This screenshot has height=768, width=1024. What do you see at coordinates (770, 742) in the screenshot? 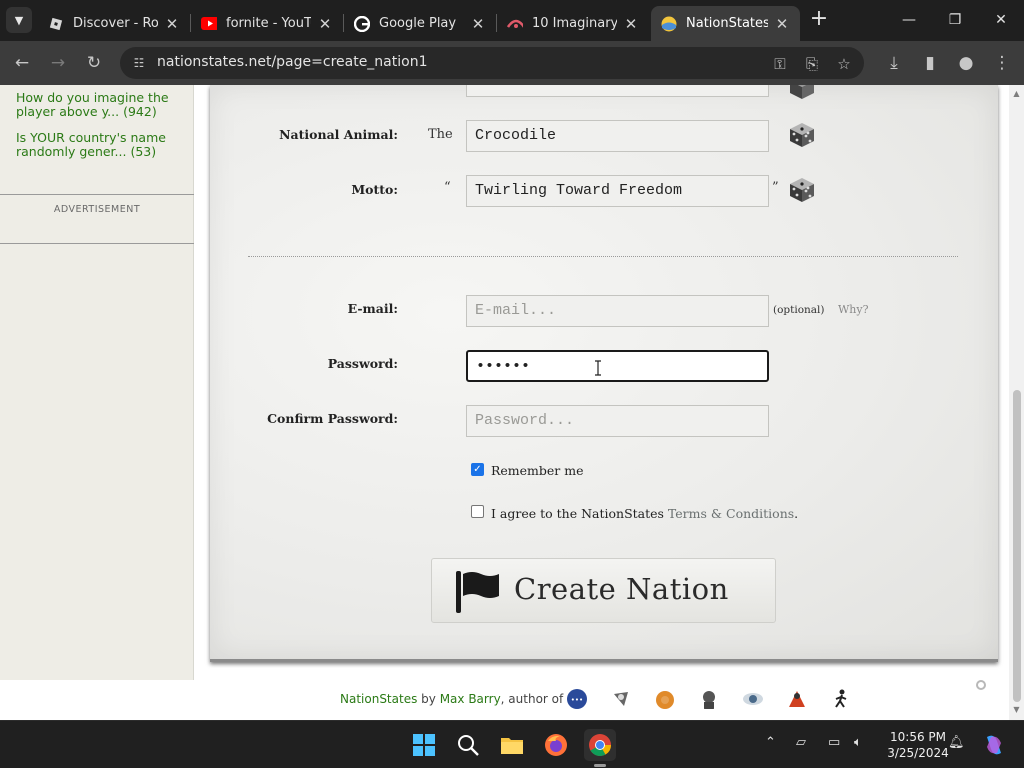
I see `chevron-up-icon: ⌃` at bounding box center [770, 742].